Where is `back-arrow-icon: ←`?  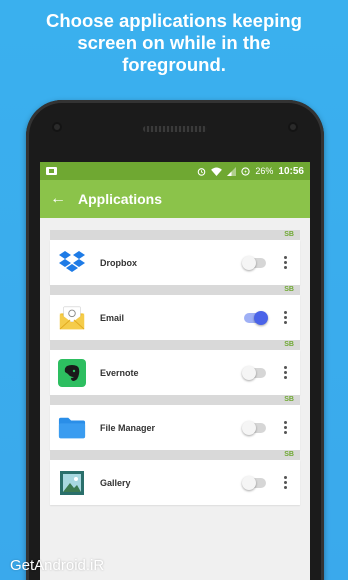
back-arrow-icon: ← is located at coordinates (61, 199).